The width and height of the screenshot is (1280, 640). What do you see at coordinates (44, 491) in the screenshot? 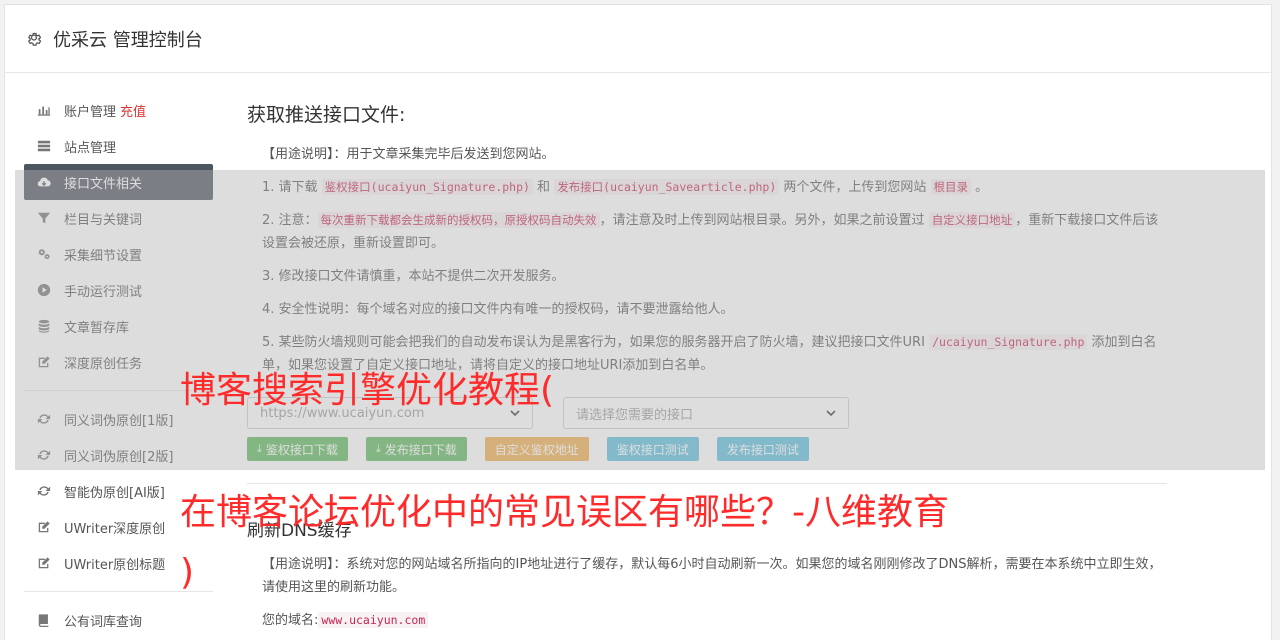
I see `refresh-icon` at bounding box center [44, 491].